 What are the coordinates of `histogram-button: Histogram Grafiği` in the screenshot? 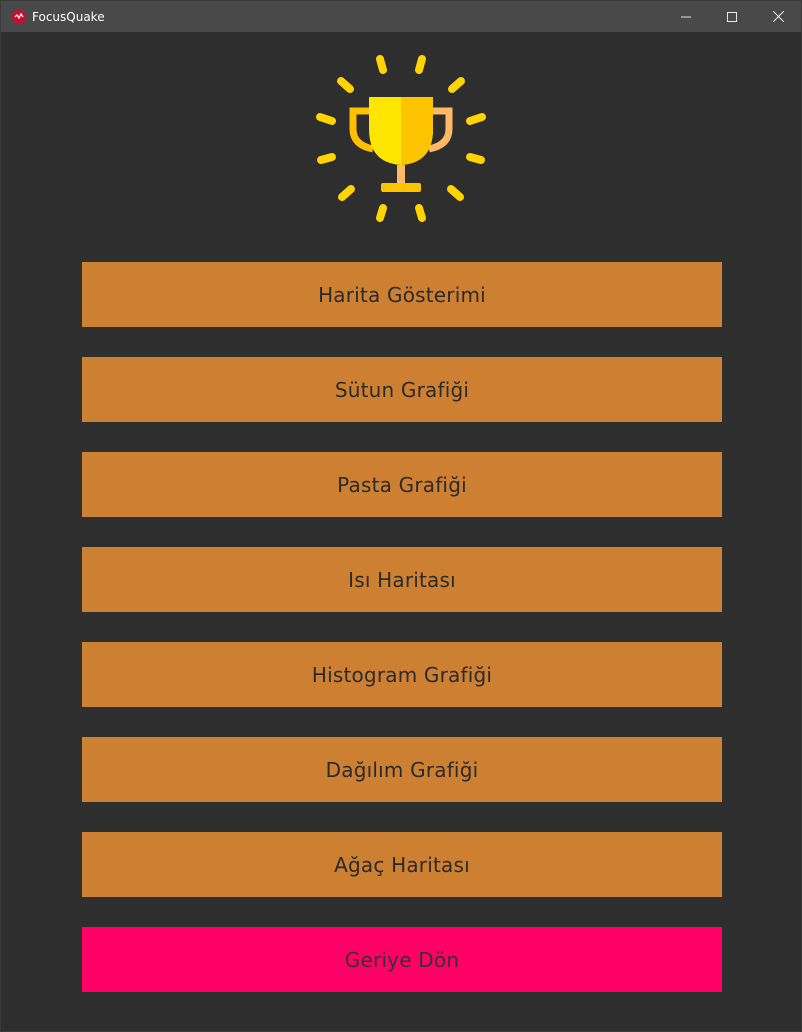 It's located at (402, 674).